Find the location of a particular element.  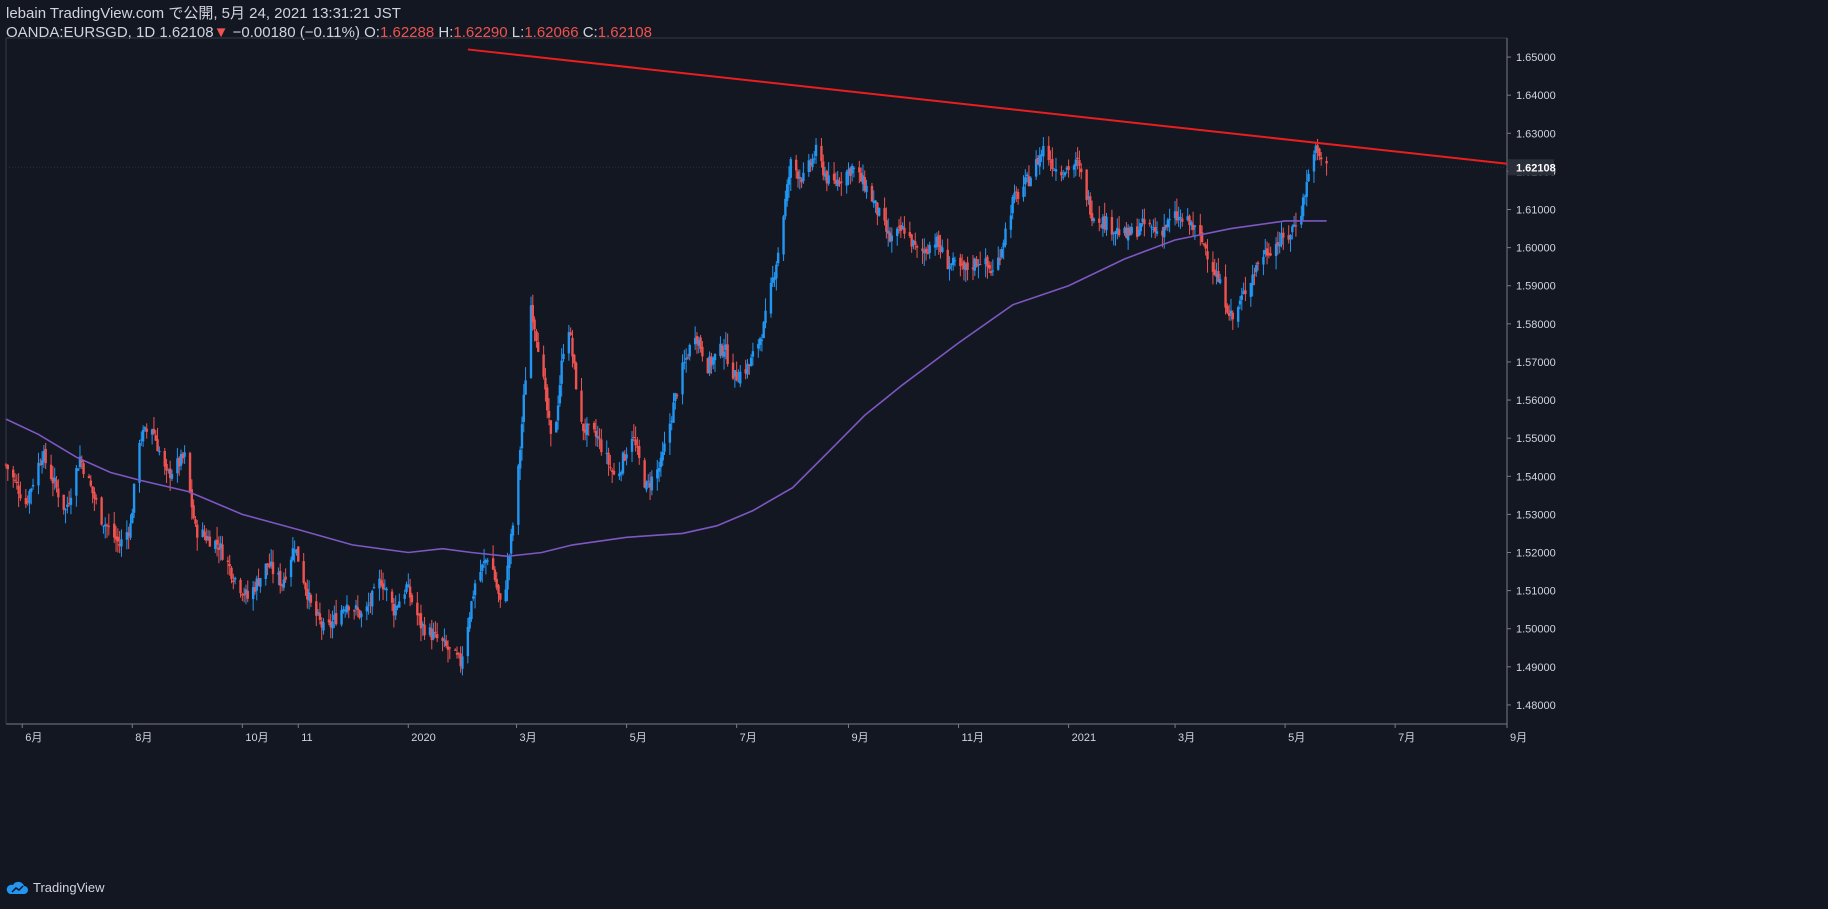

y-tick-label: 1.56000 is located at coordinates (1536, 401).